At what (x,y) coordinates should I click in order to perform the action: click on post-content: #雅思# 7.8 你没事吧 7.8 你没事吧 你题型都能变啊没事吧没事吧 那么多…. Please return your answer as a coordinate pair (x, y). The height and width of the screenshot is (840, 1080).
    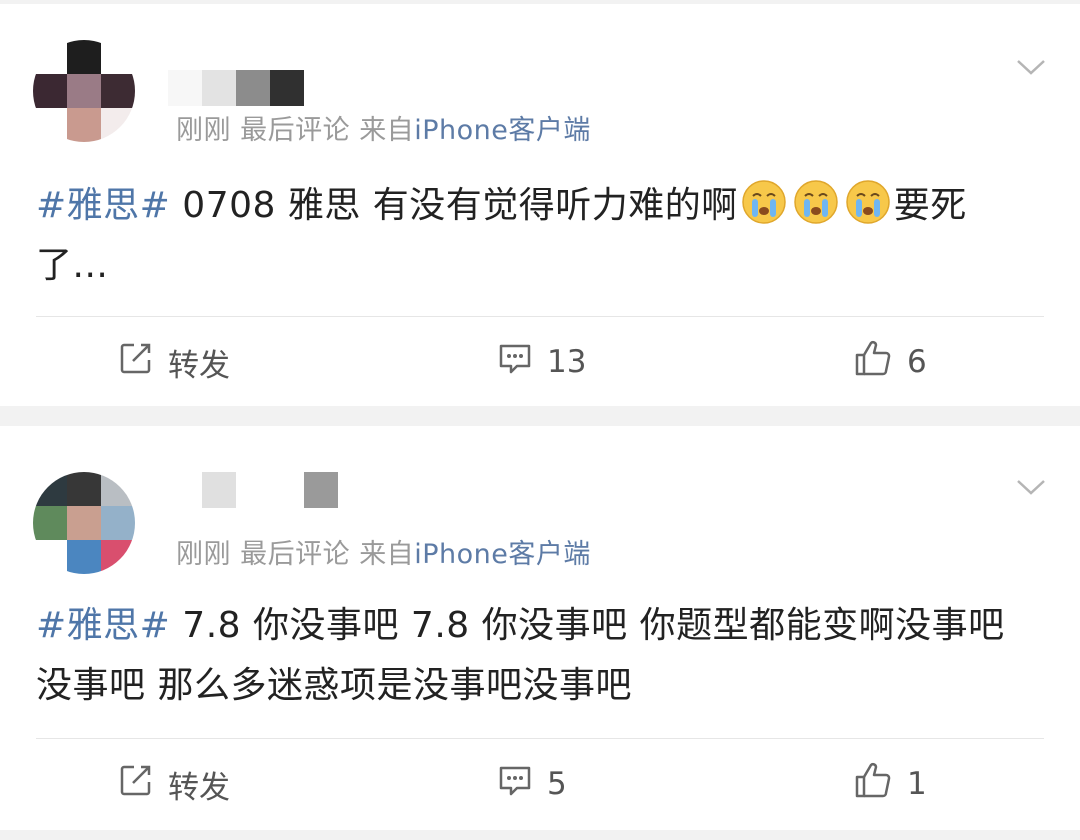
    Looking at the image, I should click on (536, 656).